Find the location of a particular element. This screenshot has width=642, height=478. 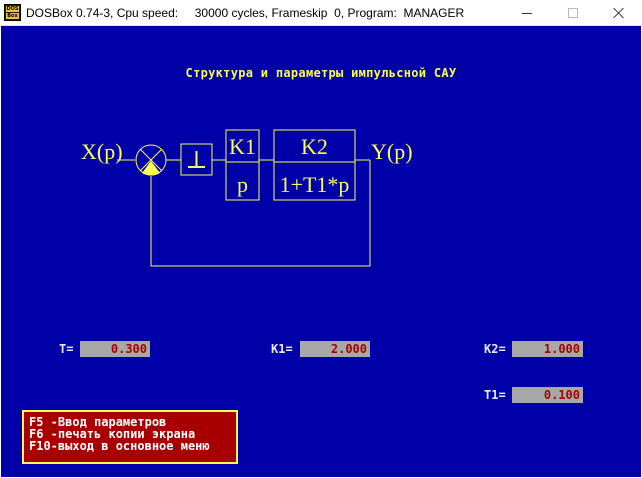

input-label: X(p) is located at coordinates (102, 151).